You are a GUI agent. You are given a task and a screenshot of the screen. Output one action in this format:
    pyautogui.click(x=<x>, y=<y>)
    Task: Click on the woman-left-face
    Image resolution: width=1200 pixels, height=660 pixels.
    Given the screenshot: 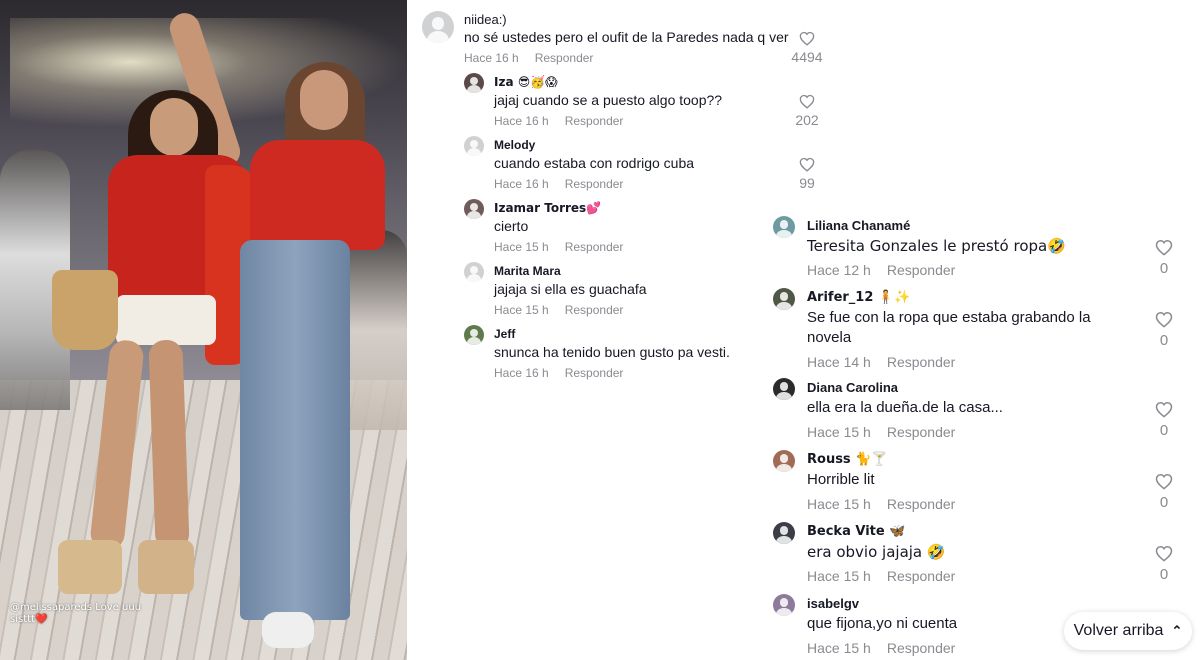 What is the action you would take?
    pyautogui.click(x=174, y=127)
    